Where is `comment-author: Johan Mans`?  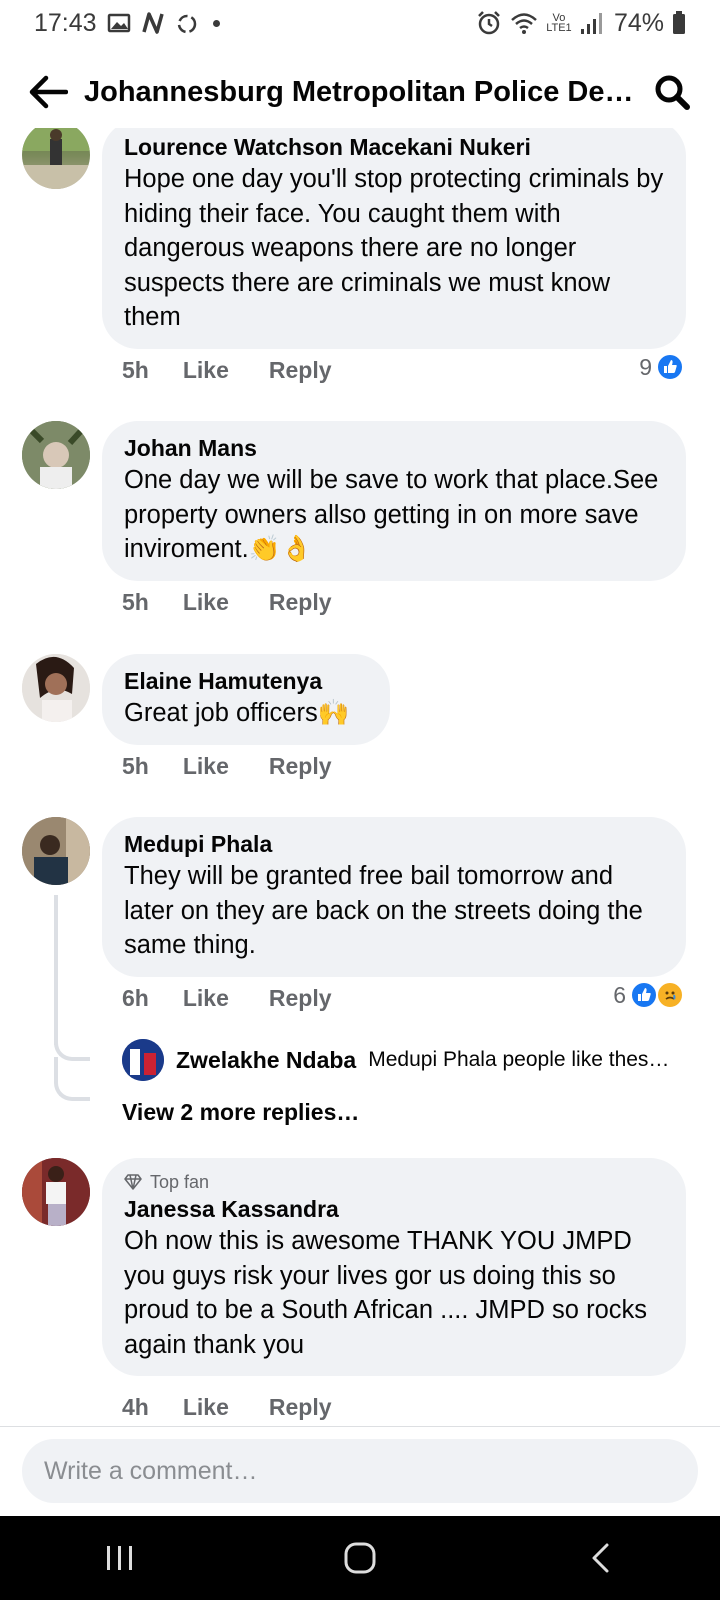 comment-author: Johan Mans is located at coordinates (394, 448).